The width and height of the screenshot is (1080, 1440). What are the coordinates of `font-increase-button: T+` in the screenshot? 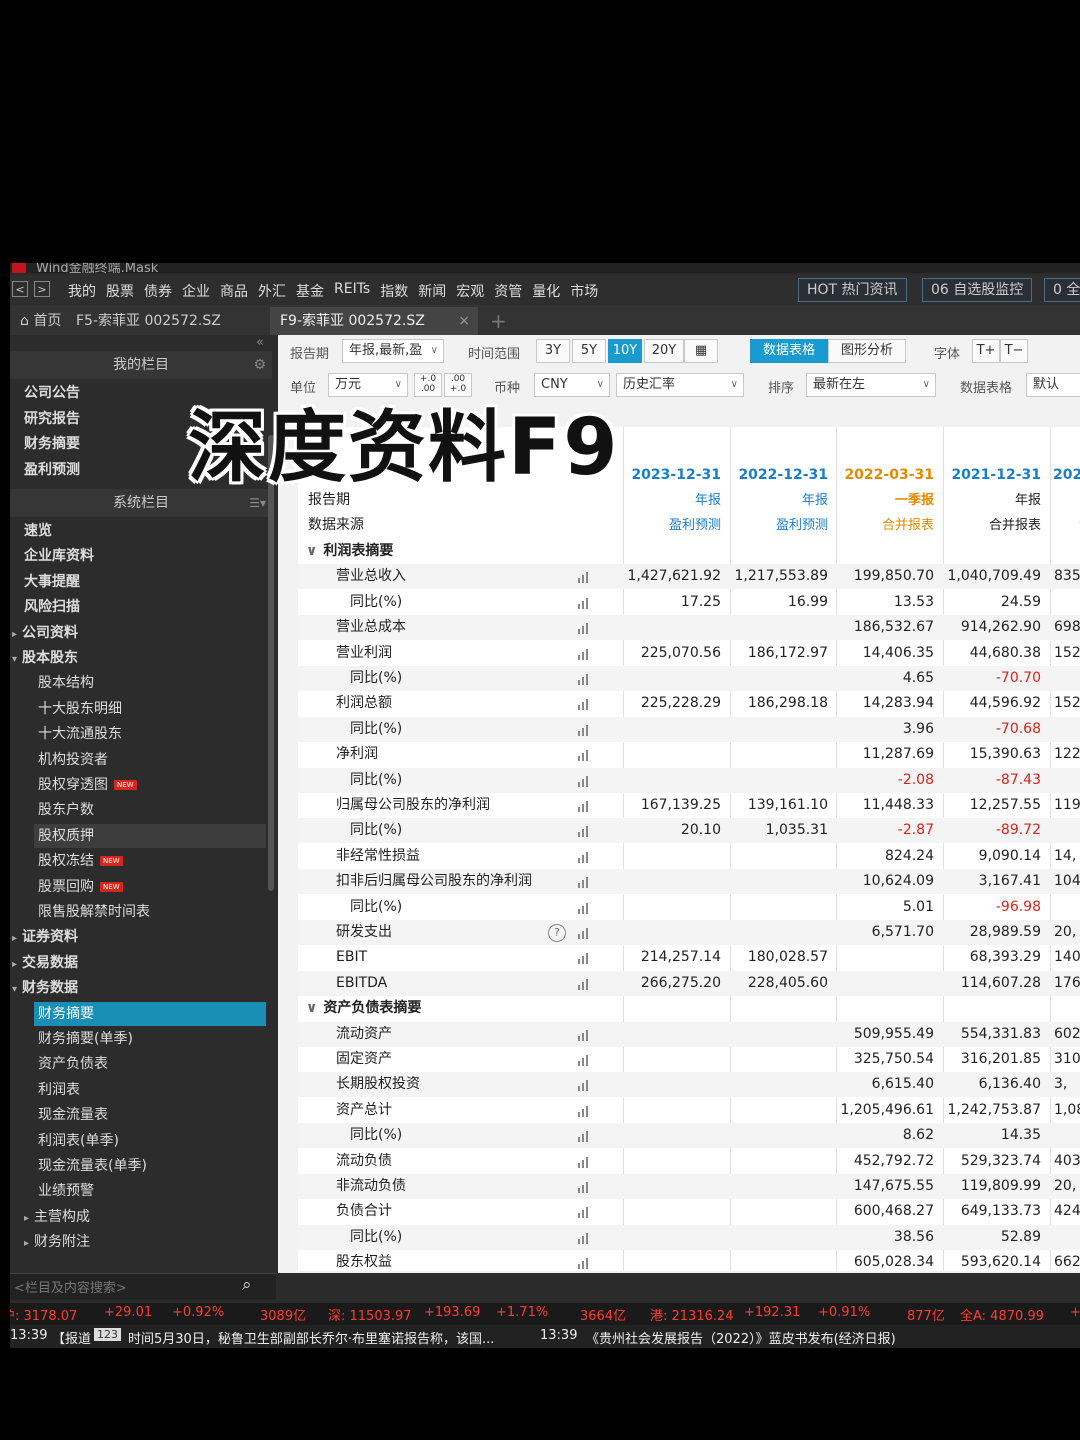 It's located at (986, 351).